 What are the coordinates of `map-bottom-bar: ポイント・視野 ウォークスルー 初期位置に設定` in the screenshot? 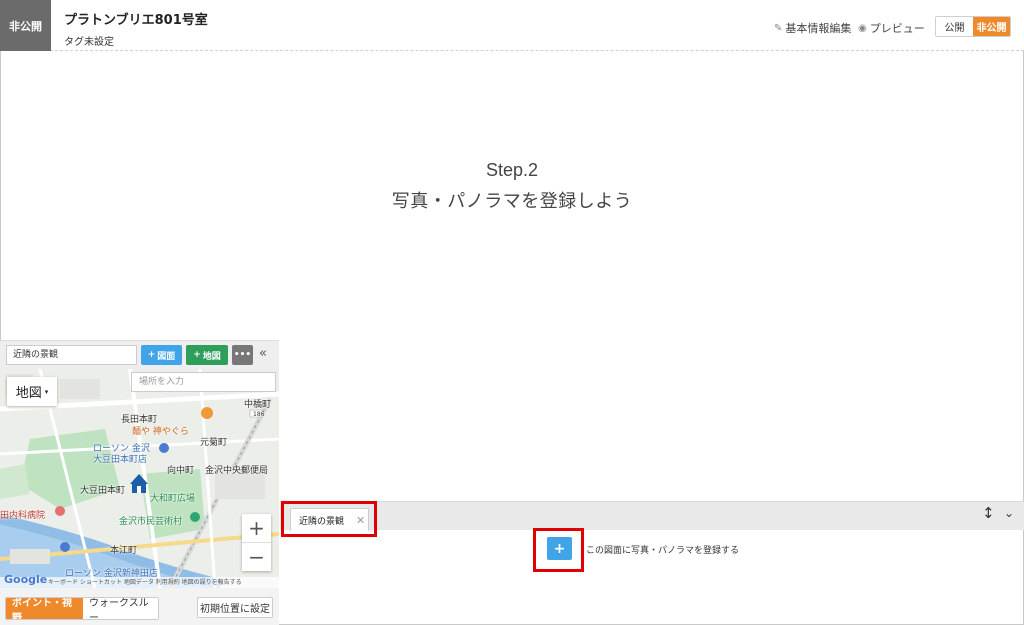 It's located at (139, 606).